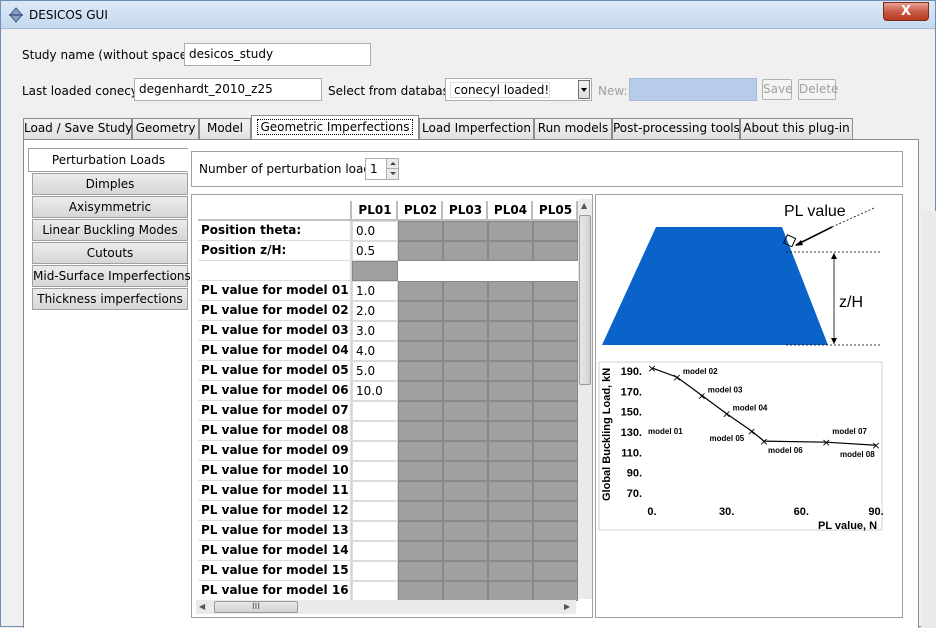 The width and height of the screenshot is (936, 628). Describe the element at coordinates (386, 607) in the screenshot. I see `table-horizontal-scrollbar: ◀ III ▶` at that location.